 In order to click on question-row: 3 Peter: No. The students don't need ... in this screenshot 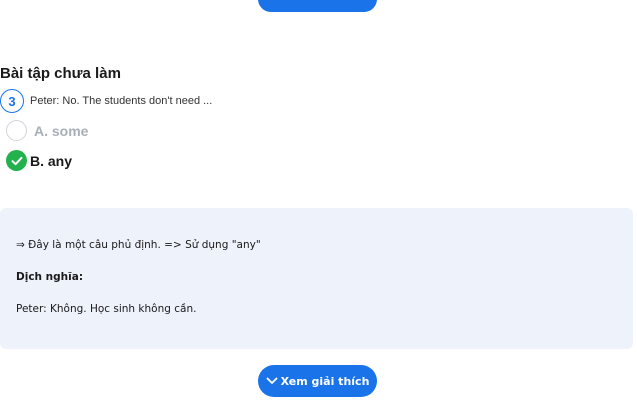, I will do `click(106, 101)`.